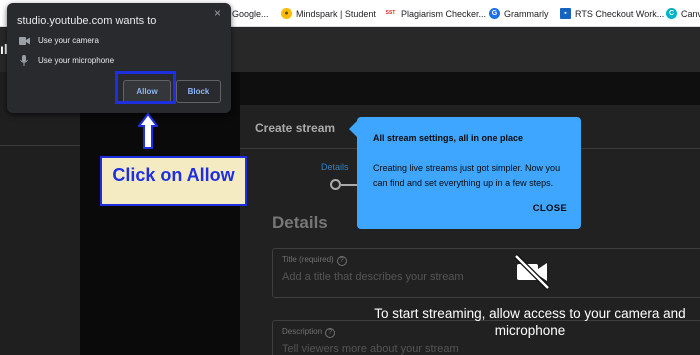 This screenshot has height=355, width=700. Describe the element at coordinates (24, 60) in the screenshot. I see `microphone-icon` at that location.